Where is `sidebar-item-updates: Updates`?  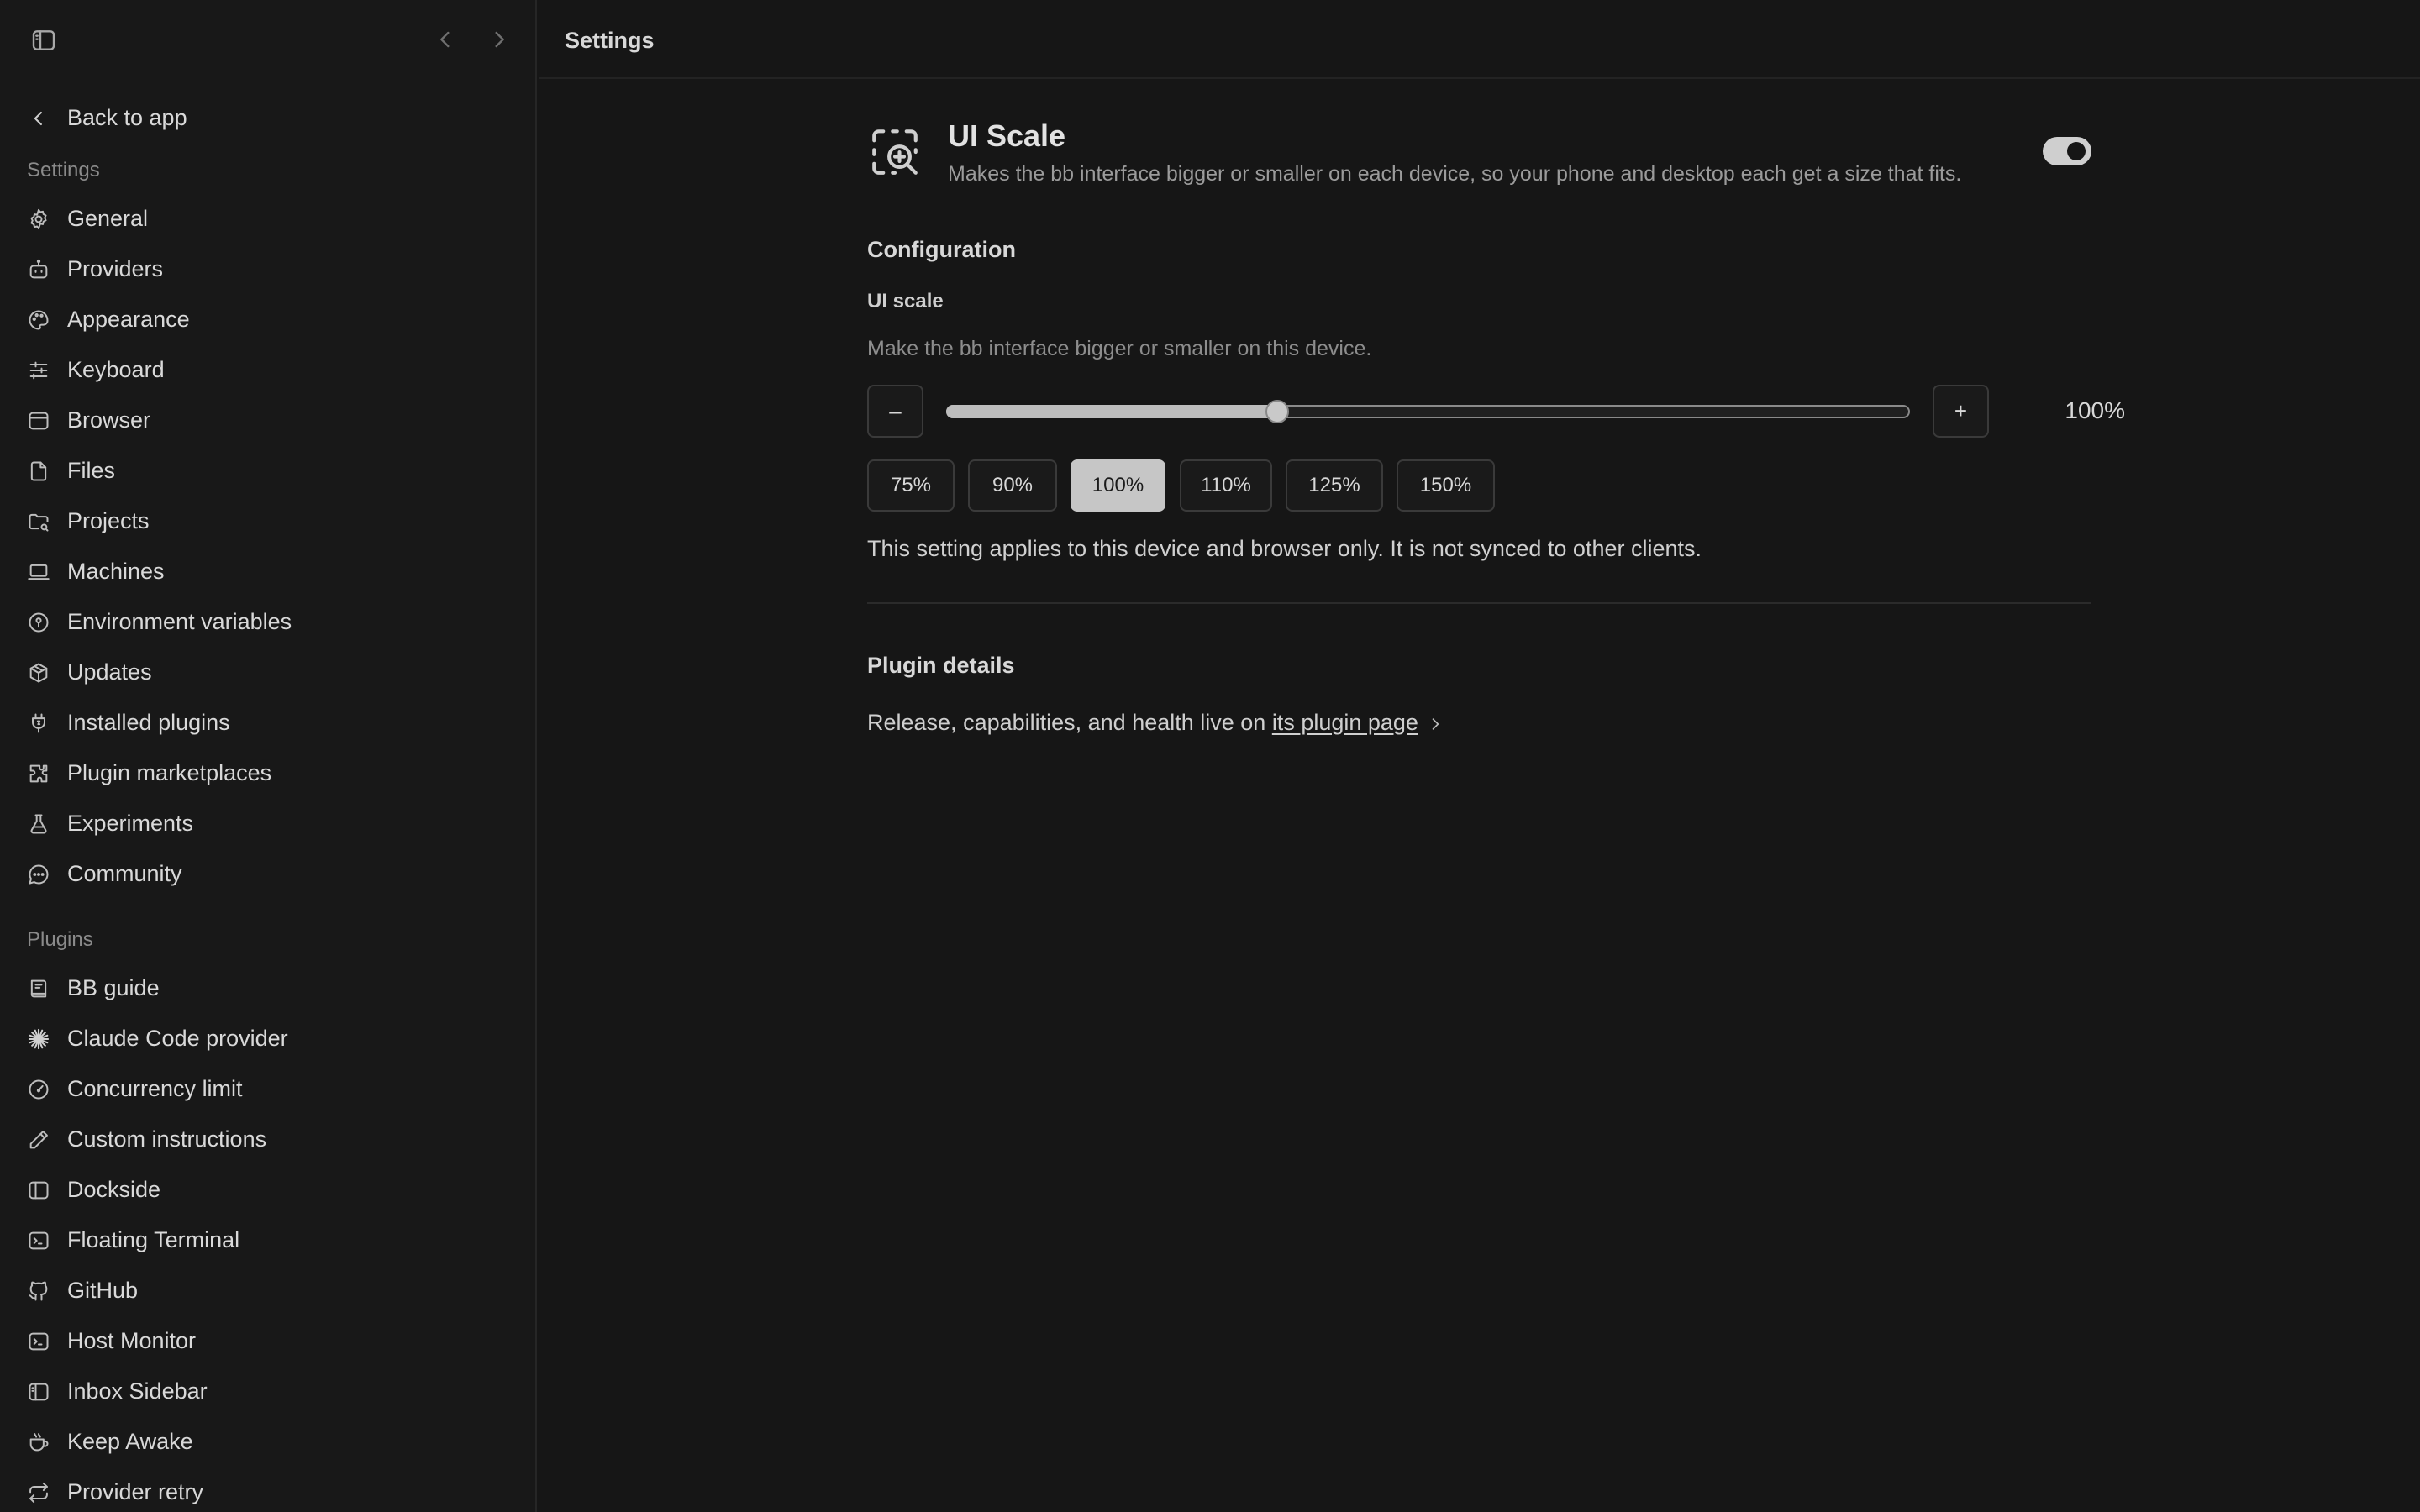 sidebar-item-updates: Updates is located at coordinates (267, 672).